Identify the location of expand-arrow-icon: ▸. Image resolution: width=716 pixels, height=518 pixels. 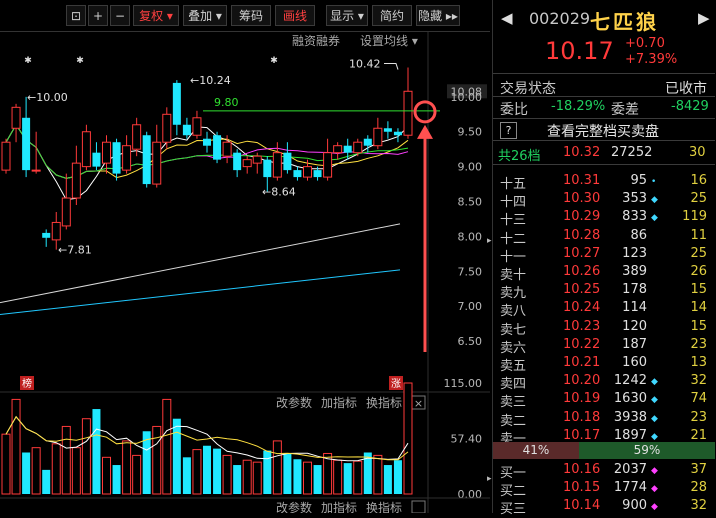
(489, 479).